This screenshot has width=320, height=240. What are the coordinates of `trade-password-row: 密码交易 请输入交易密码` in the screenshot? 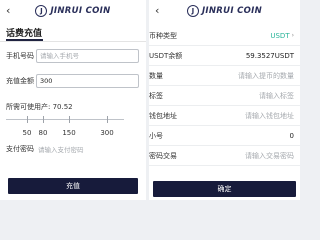 It's located at (224, 156).